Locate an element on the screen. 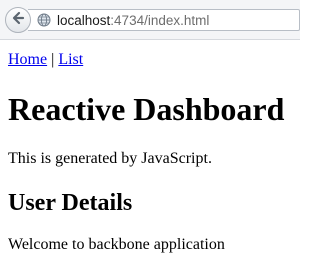 The image size is (320, 273). home-link: Home is located at coordinates (27, 59).